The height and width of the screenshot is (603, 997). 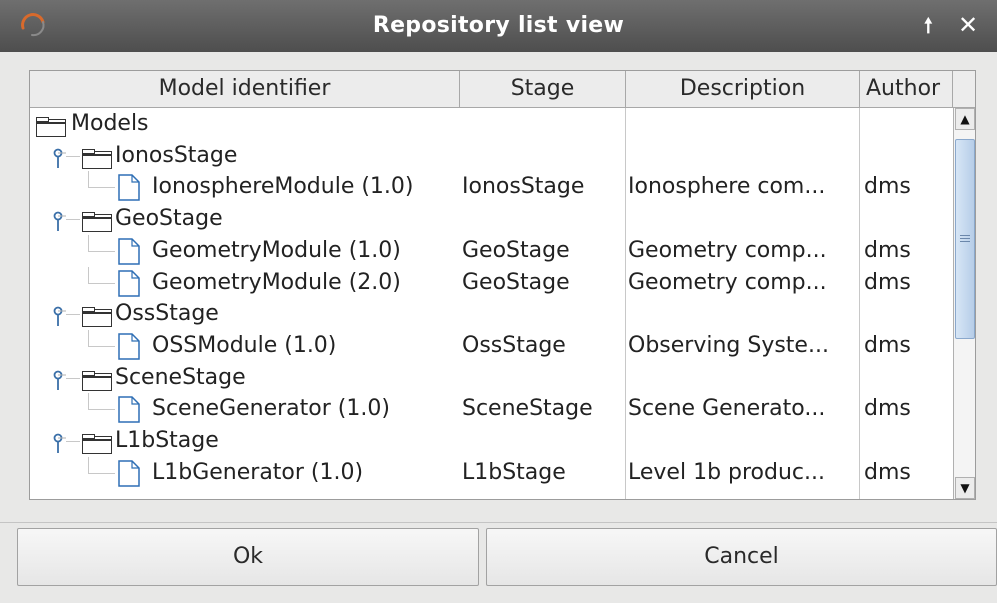 I want to click on scrollbar-thumb, so click(x=965, y=239).